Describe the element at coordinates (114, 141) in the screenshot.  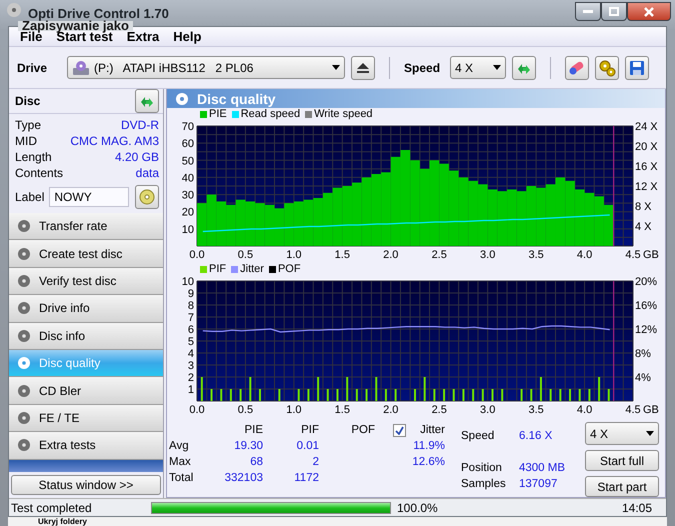
I see `info-value: CMC MAG. AM3` at that location.